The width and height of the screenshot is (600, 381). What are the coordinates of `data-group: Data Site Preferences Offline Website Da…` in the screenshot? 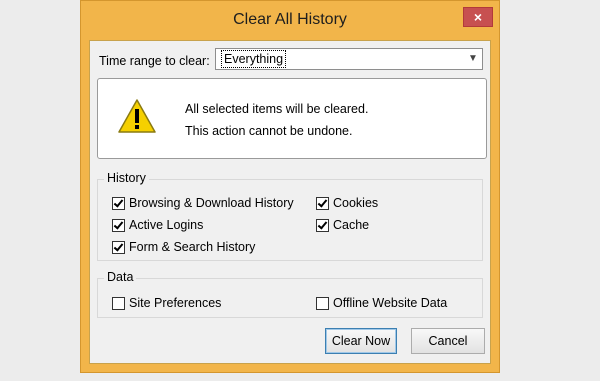 It's located at (290, 294).